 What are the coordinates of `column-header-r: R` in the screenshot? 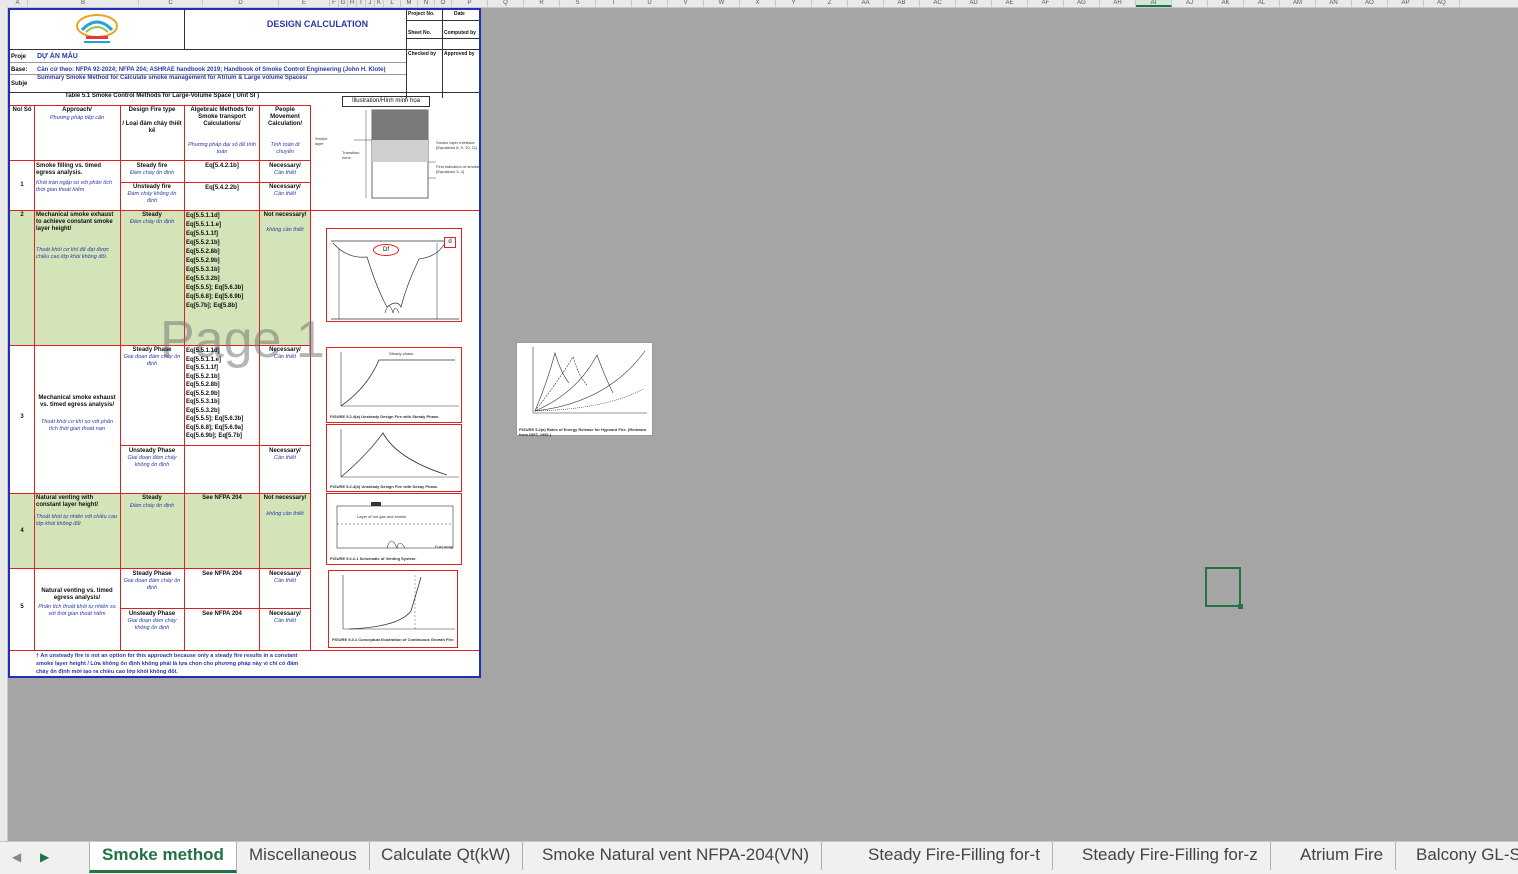 It's located at (542, 3).